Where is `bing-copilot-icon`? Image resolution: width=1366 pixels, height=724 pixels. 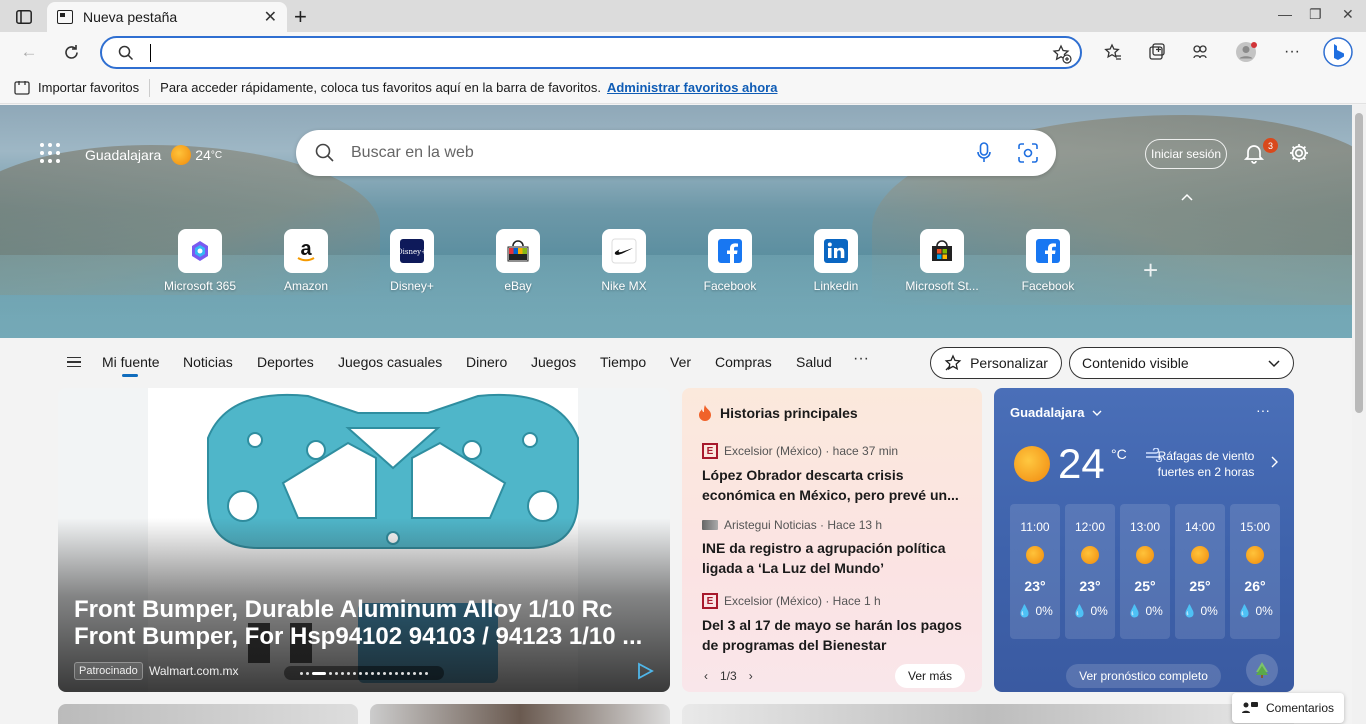 bing-copilot-icon is located at coordinates (1338, 52).